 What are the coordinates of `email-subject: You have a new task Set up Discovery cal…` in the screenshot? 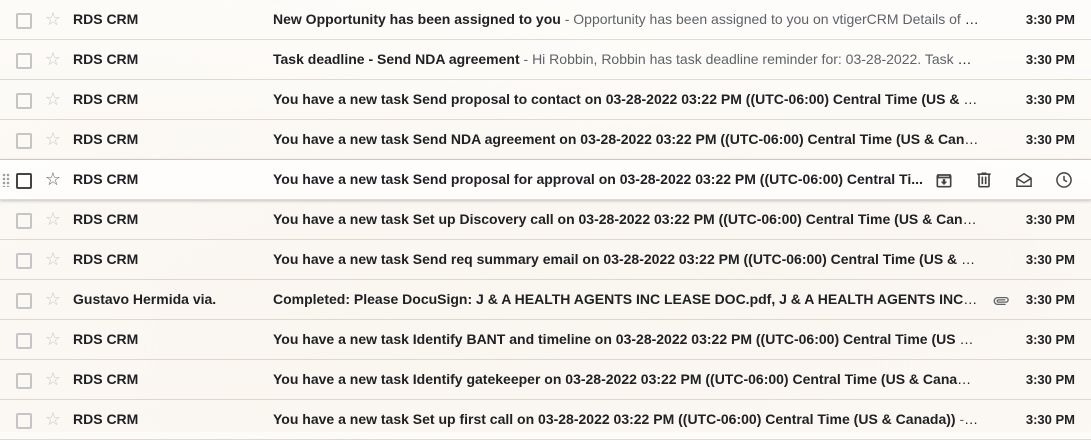 It's located at (626, 219).